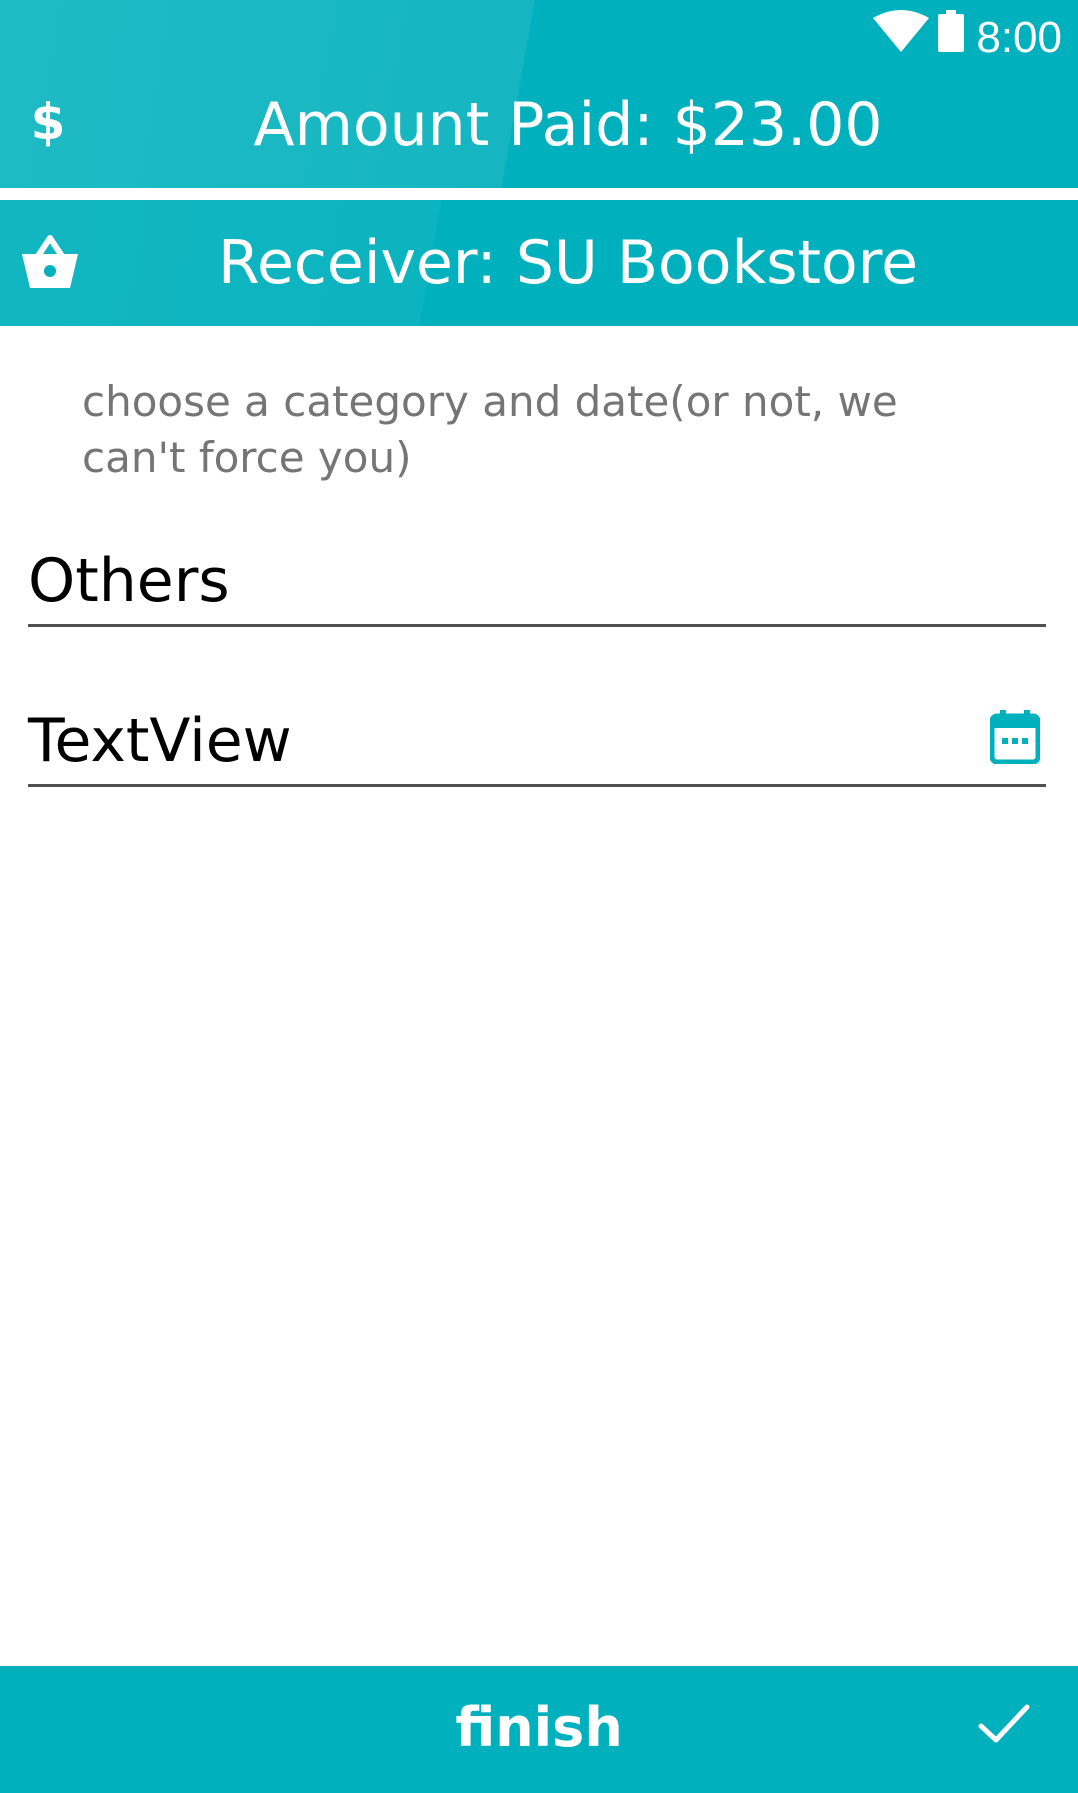 Image resolution: width=1078 pixels, height=1793 pixels. Describe the element at coordinates (568, 263) in the screenshot. I see `receiver-label: Receiver: SU Bookstore` at that location.